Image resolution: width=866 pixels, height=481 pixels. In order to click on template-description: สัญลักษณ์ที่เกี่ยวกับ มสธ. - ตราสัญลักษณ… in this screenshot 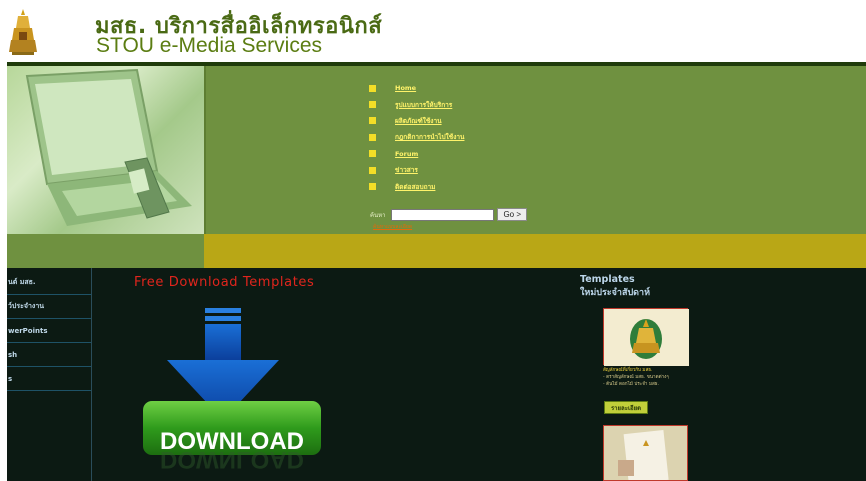, I will do `click(653, 377)`.